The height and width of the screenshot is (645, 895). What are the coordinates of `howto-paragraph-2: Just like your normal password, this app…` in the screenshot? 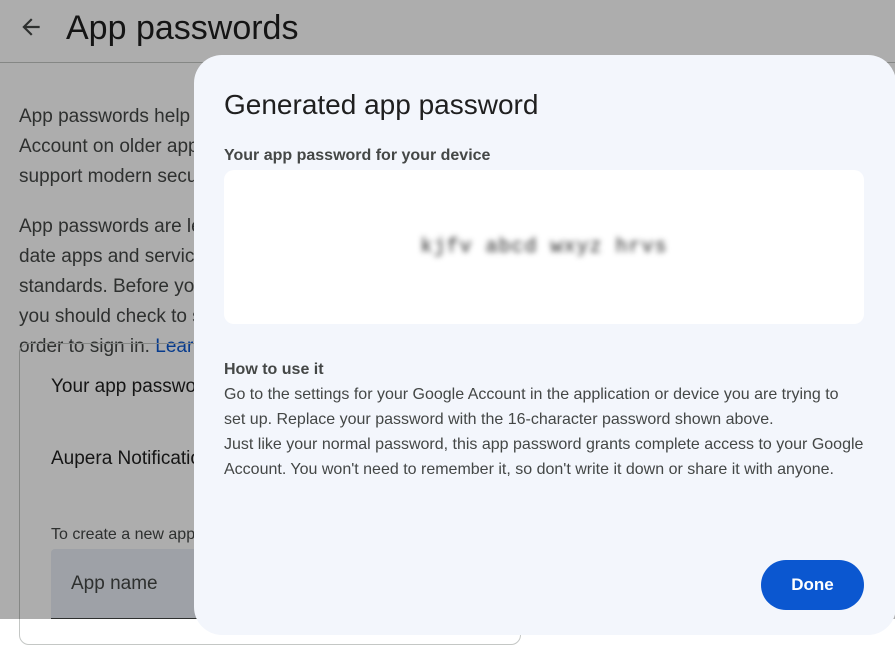 It's located at (544, 457).